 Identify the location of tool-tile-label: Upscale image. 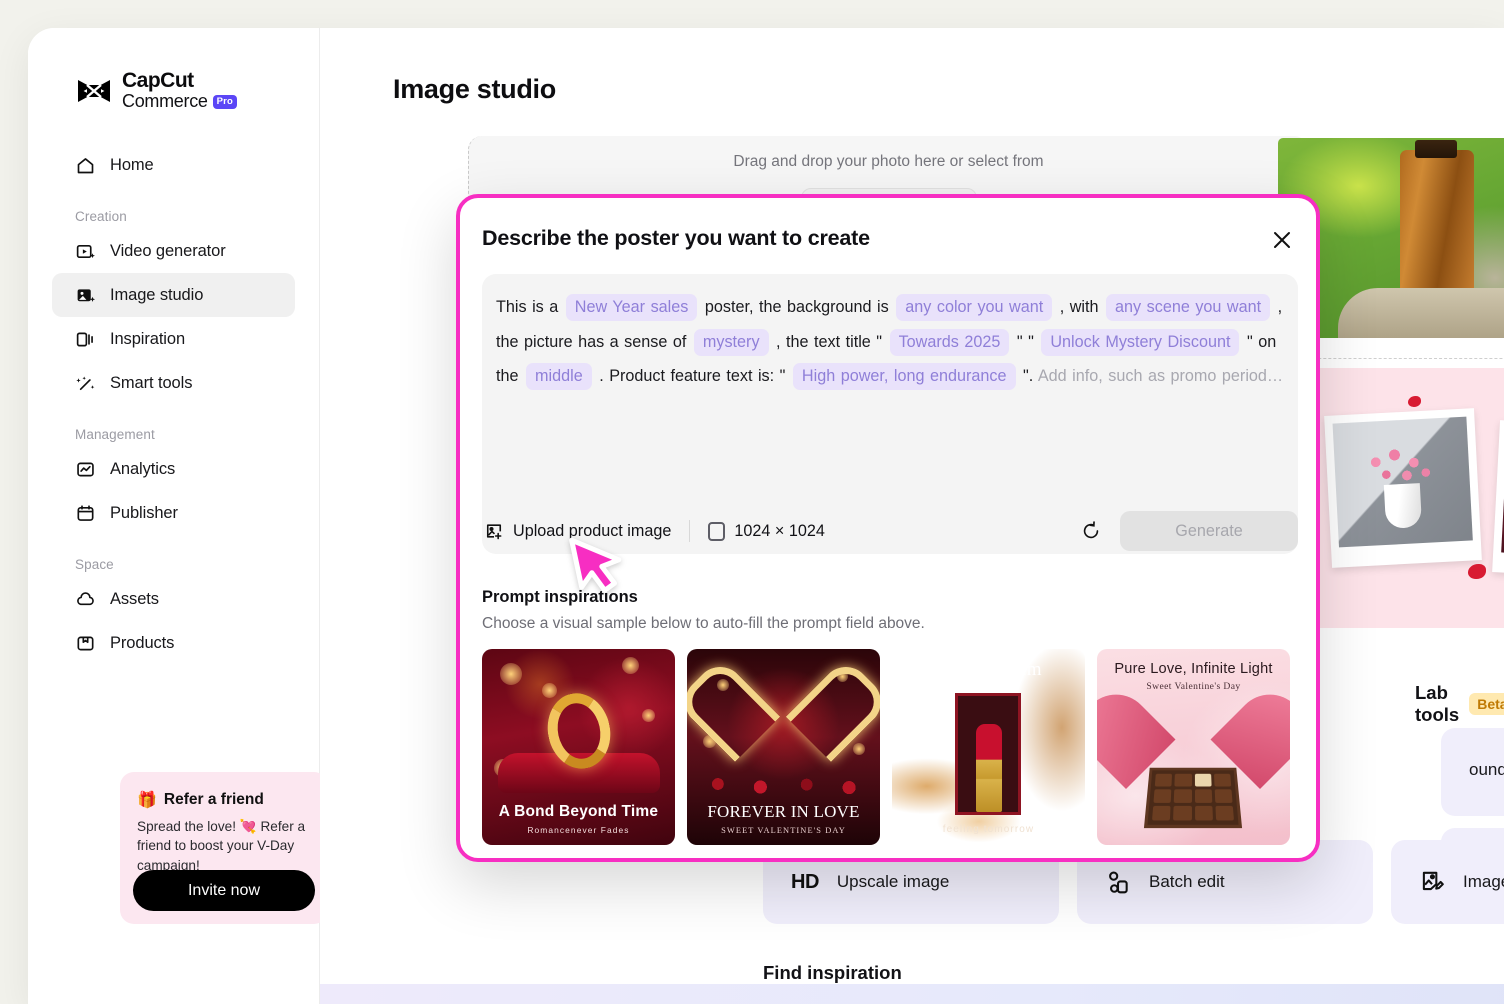
(893, 881).